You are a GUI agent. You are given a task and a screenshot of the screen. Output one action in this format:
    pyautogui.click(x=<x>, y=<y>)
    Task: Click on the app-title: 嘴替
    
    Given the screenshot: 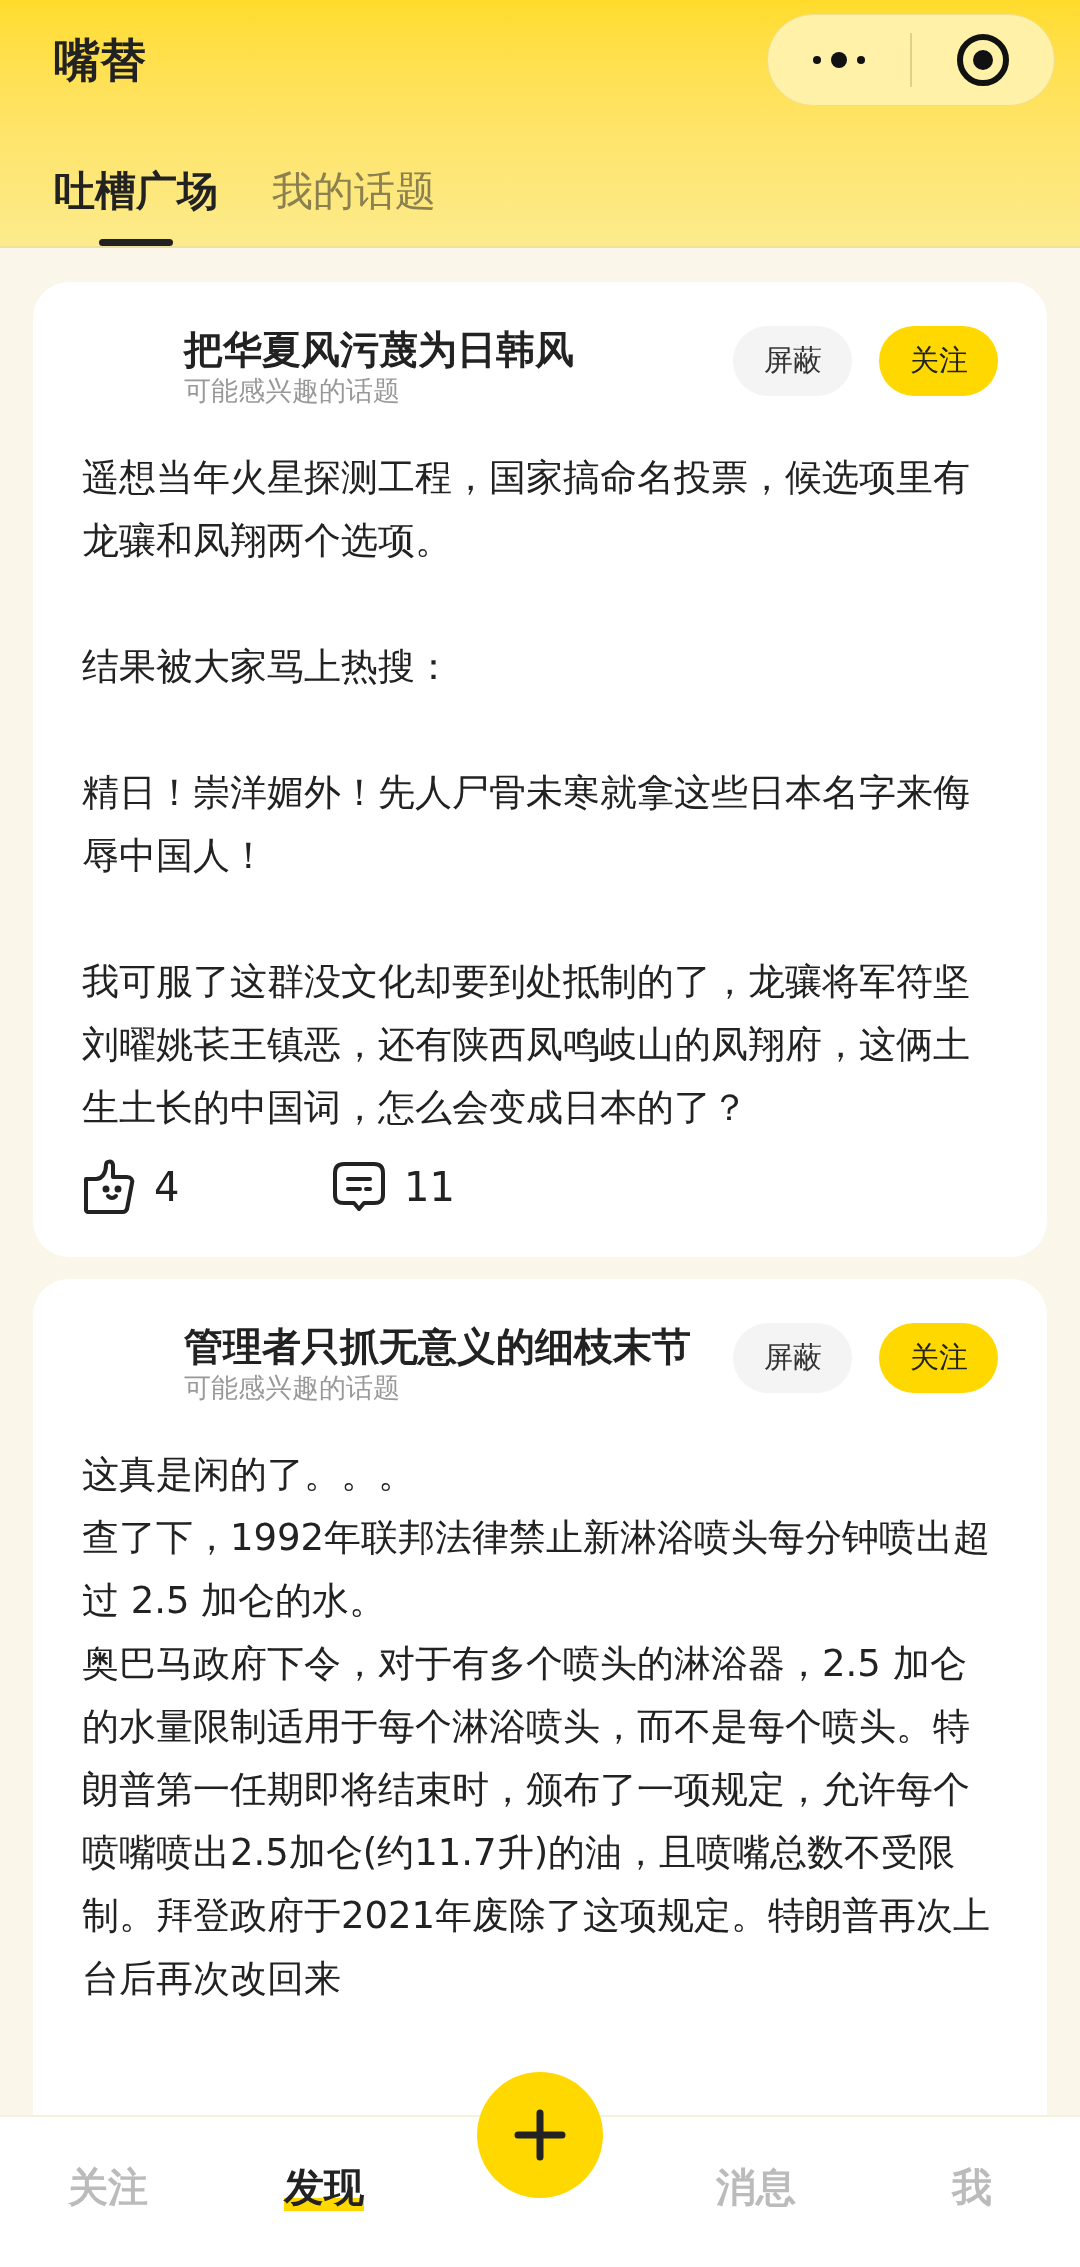 What is the action you would take?
    pyautogui.click(x=100, y=60)
    